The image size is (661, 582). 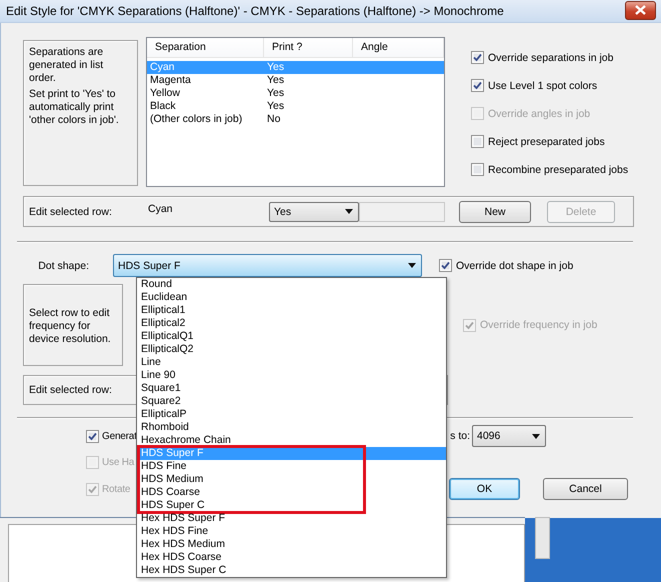 I want to click on dropdown-option: Square1, so click(x=291, y=388).